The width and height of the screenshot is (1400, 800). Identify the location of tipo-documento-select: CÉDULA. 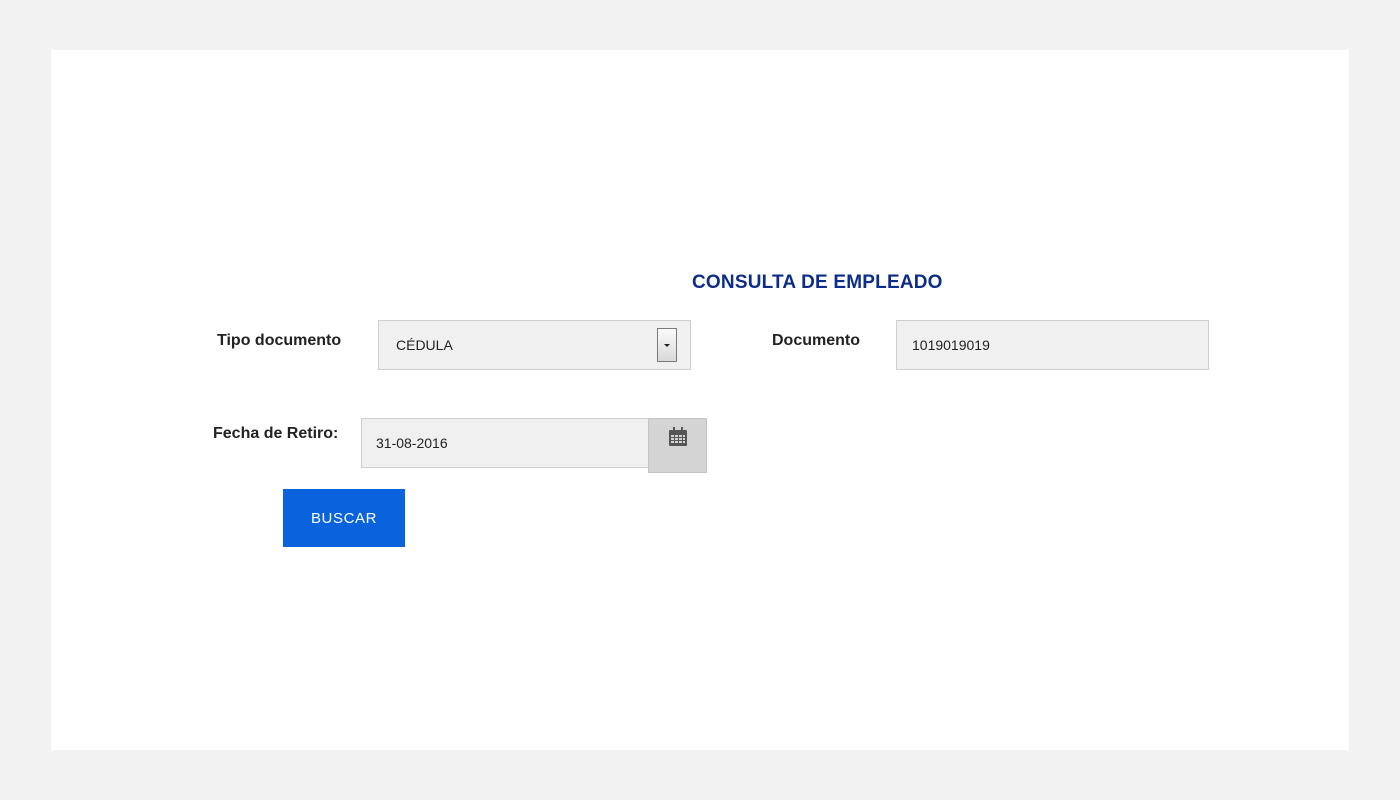
(534, 345).